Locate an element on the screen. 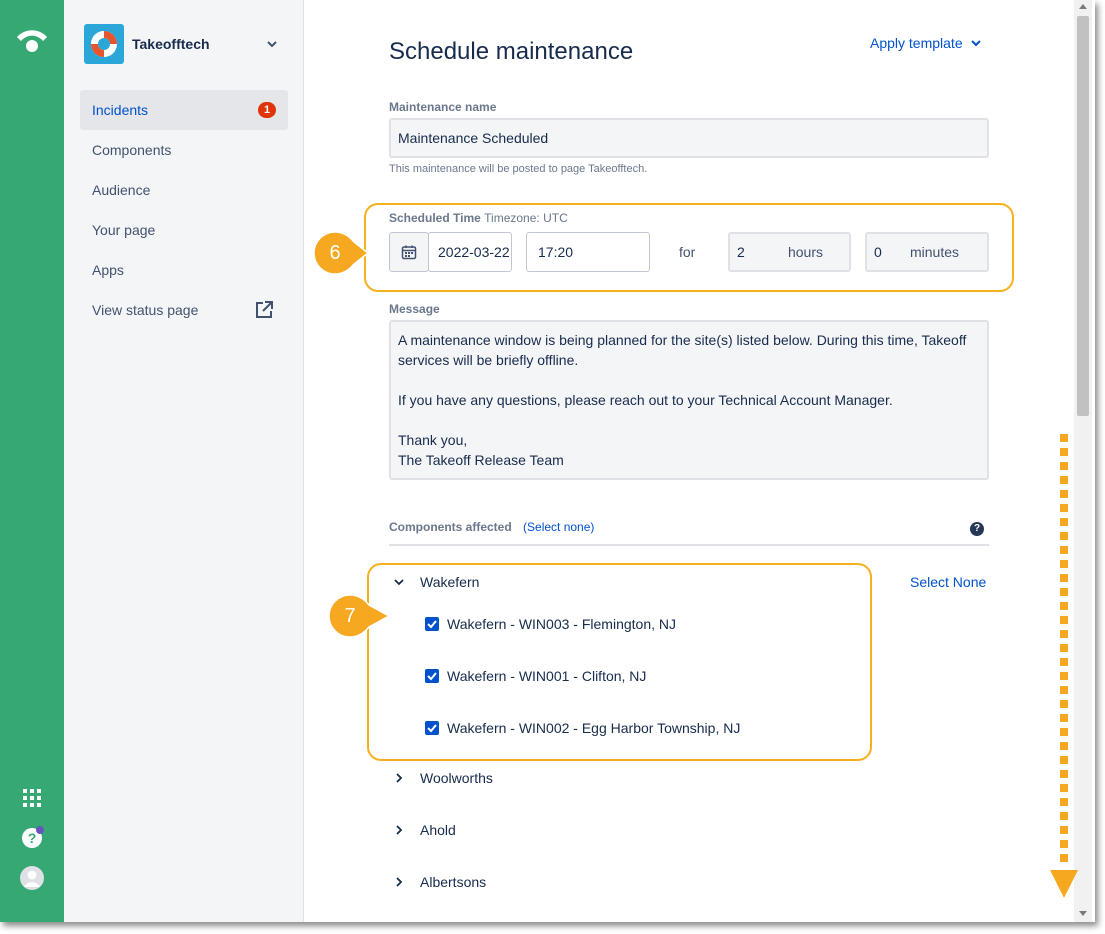 The image size is (1105, 934). message-line: The Takeoff Release Team is located at coordinates (481, 460).